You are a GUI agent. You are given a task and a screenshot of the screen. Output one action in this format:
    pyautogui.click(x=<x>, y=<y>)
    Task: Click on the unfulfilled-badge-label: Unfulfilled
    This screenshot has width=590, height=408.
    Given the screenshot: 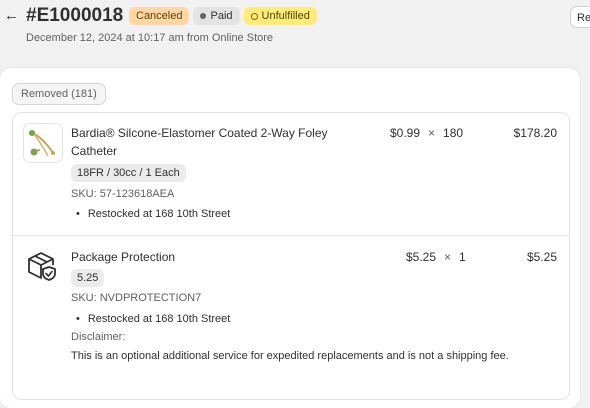 What is the action you would take?
    pyautogui.click(x=285, y=16)
    